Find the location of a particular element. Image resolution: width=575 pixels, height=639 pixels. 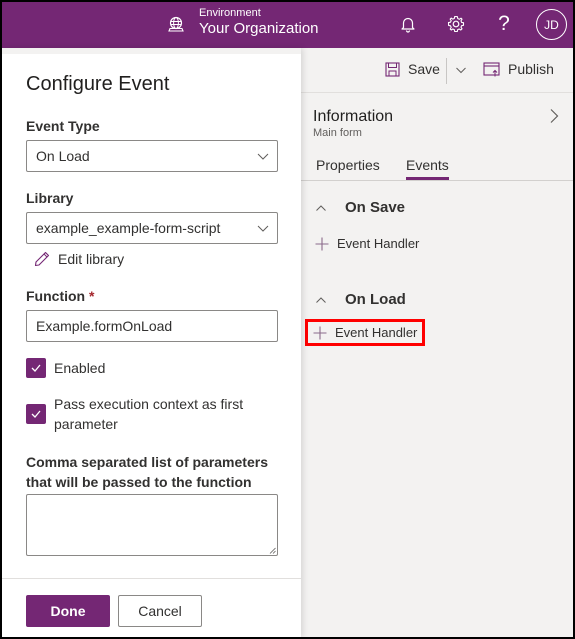

required-marker: * is located at coordinates (92, 296).